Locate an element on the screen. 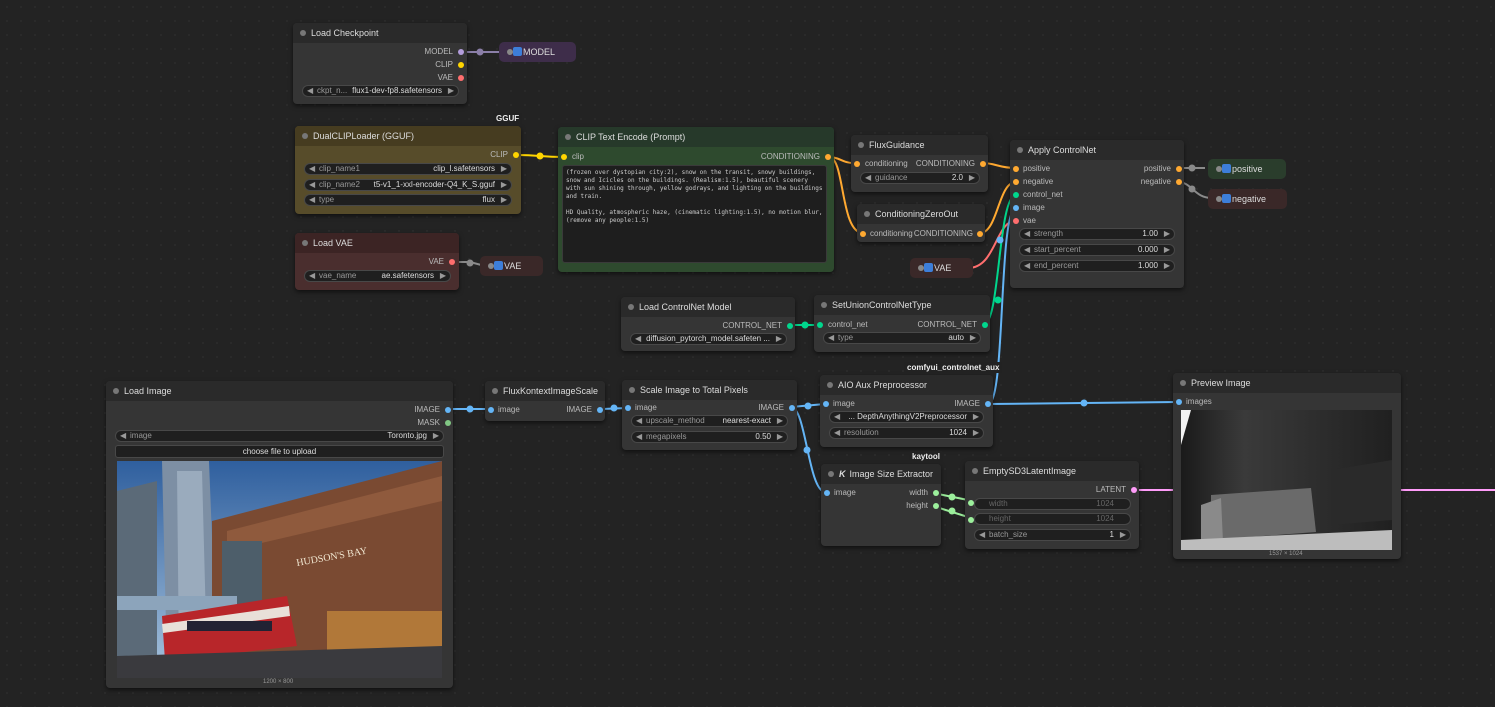  output-conditioning-pin-icon is located at coordinates (980, 234).